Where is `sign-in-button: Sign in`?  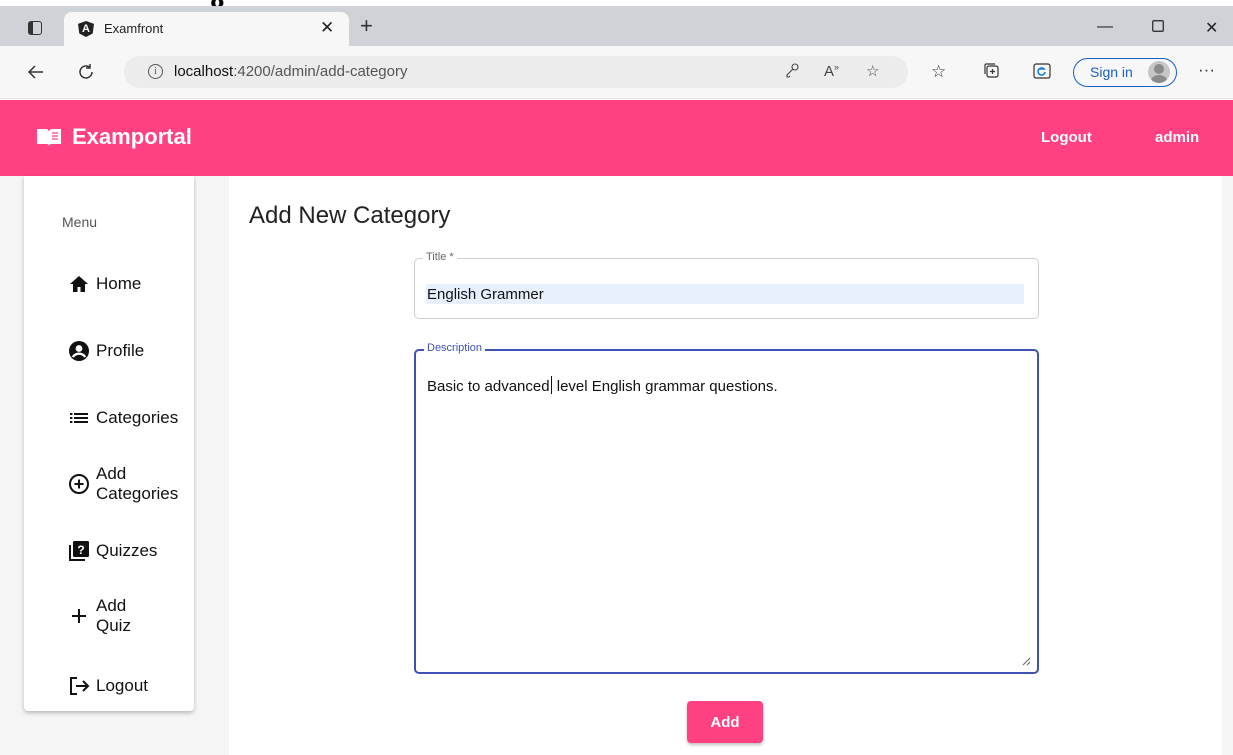
sign-in-button: Sign in is located at coordinates (1125, 72).